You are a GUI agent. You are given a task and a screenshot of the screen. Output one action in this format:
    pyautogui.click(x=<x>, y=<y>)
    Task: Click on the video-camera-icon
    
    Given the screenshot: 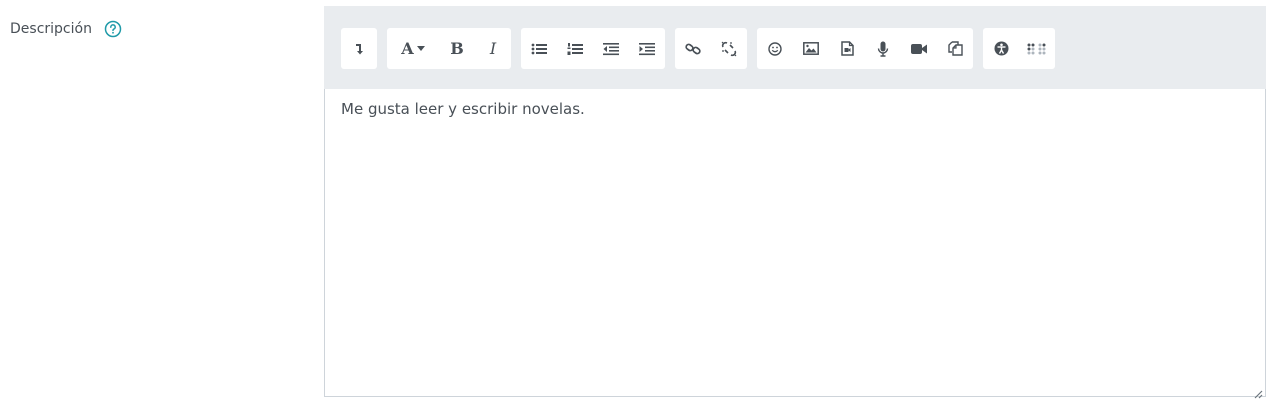 What is the action you would take?
    pyautogui.click(x=919, y=49)
    